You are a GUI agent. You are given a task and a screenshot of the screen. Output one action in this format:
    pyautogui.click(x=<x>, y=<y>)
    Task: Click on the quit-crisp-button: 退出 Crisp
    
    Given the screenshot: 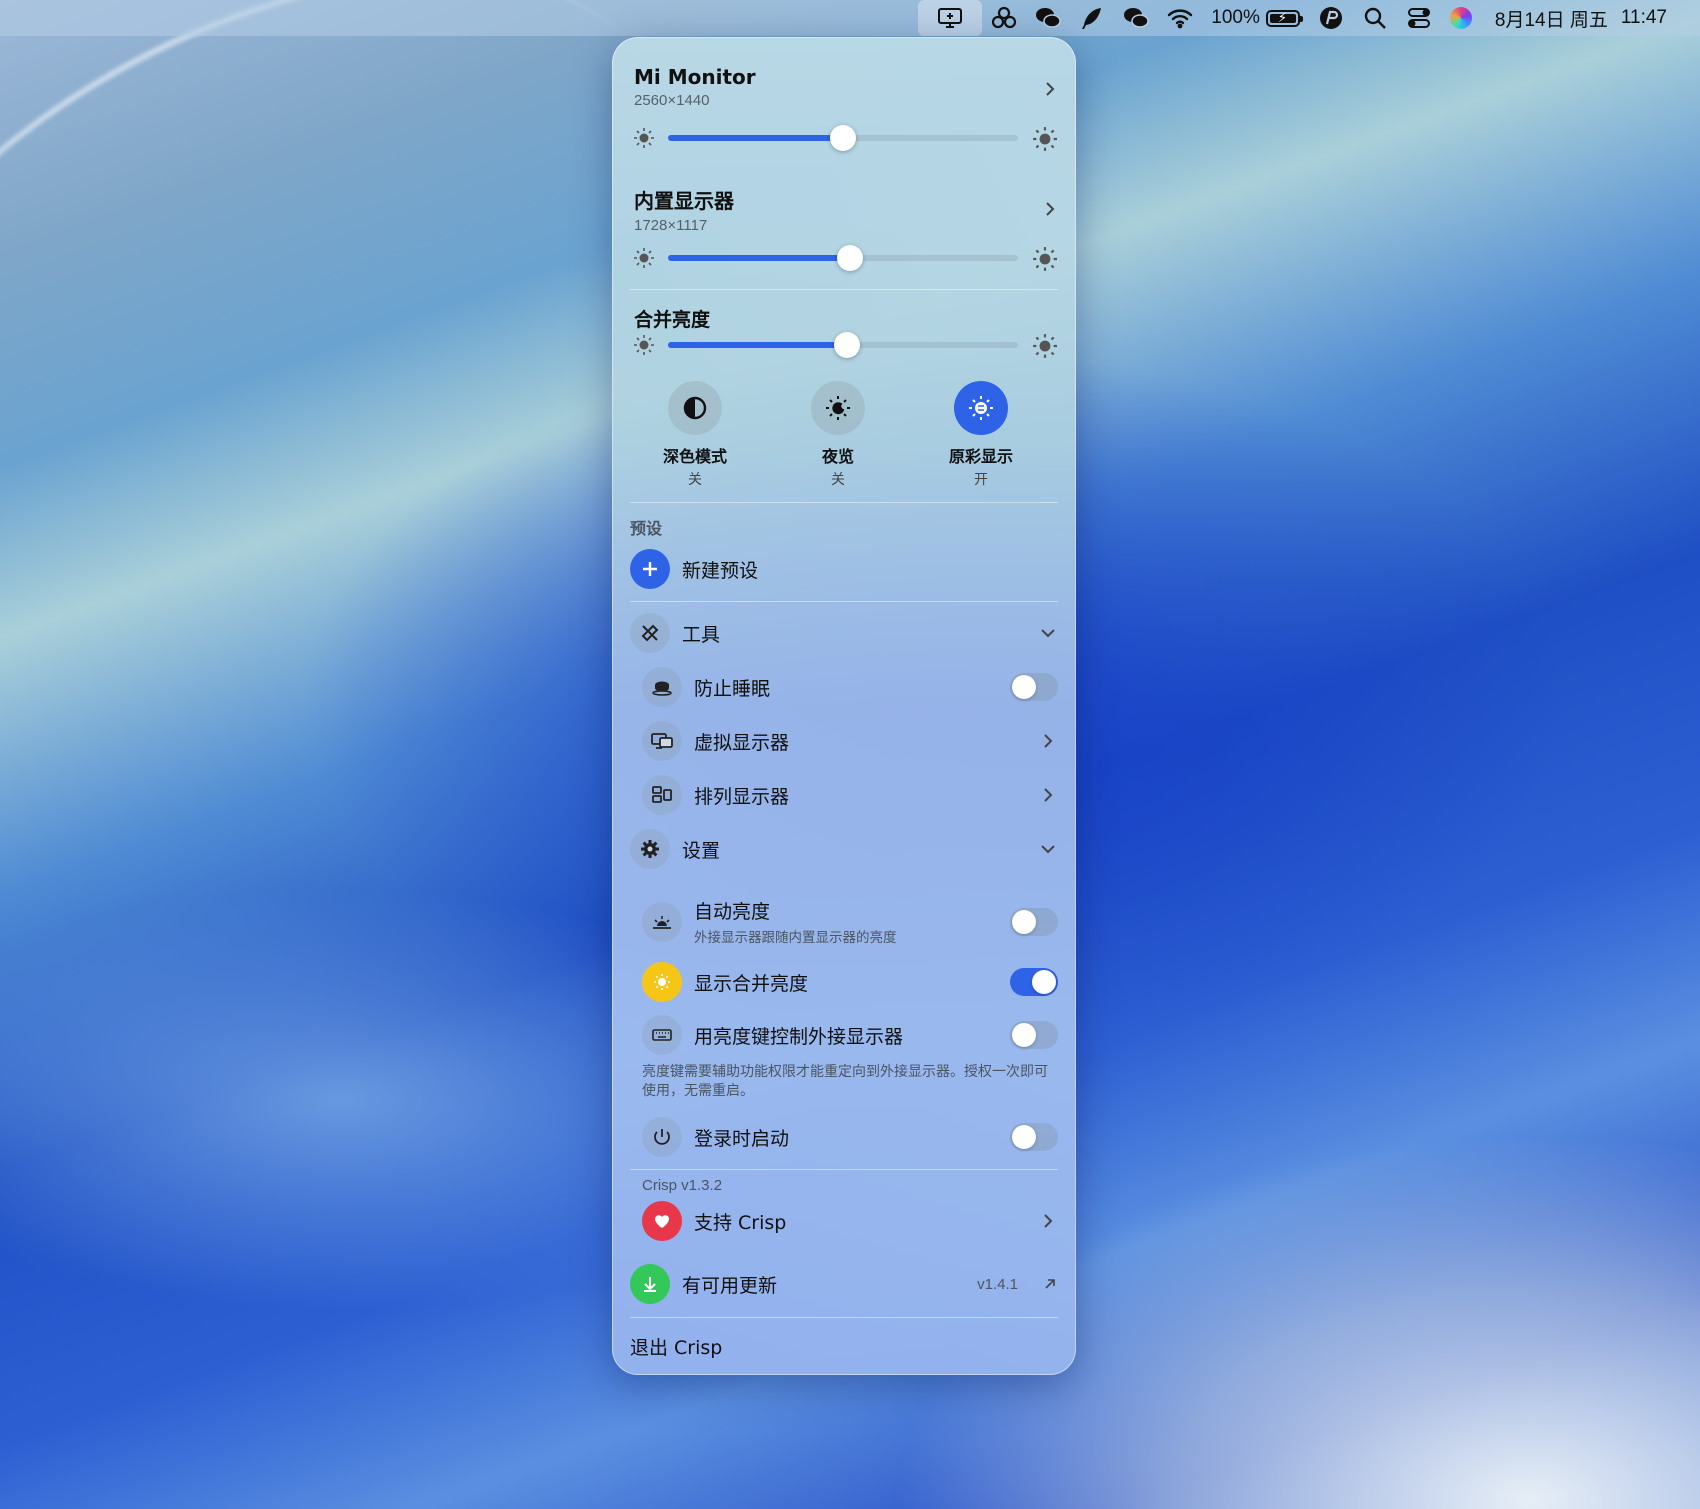 What is the action you would take?
    pyautogui.click(x=676, y=1346)
    